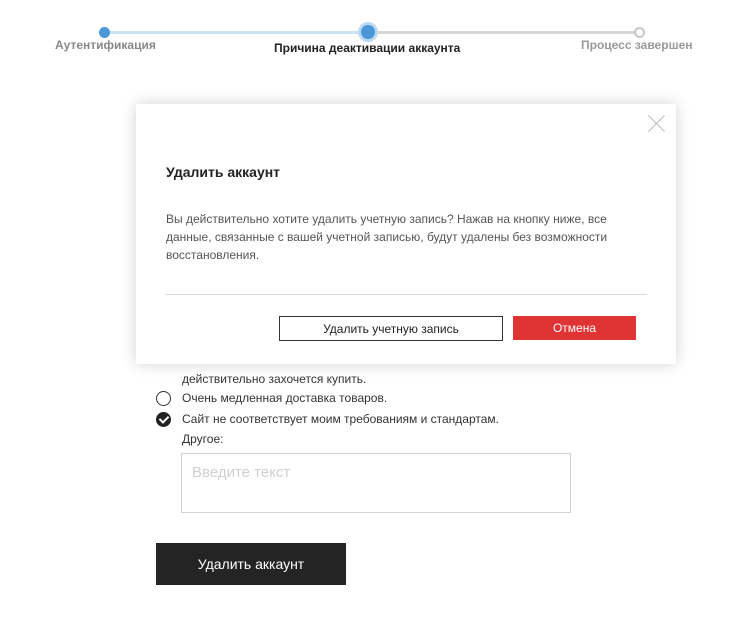 This screenshot has height=623, width=737. I want to click on step-progress-line-done, so click(236, 32).